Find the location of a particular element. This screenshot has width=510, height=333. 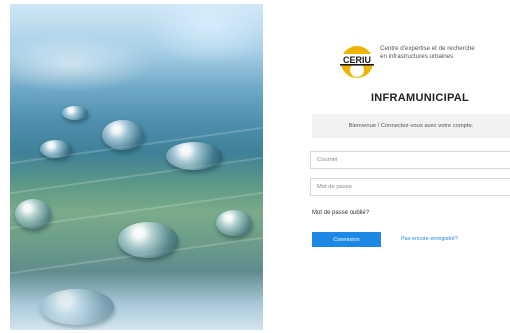

forgot-password-link: Mot de passe oublié? is located at coordinates (340, 213).